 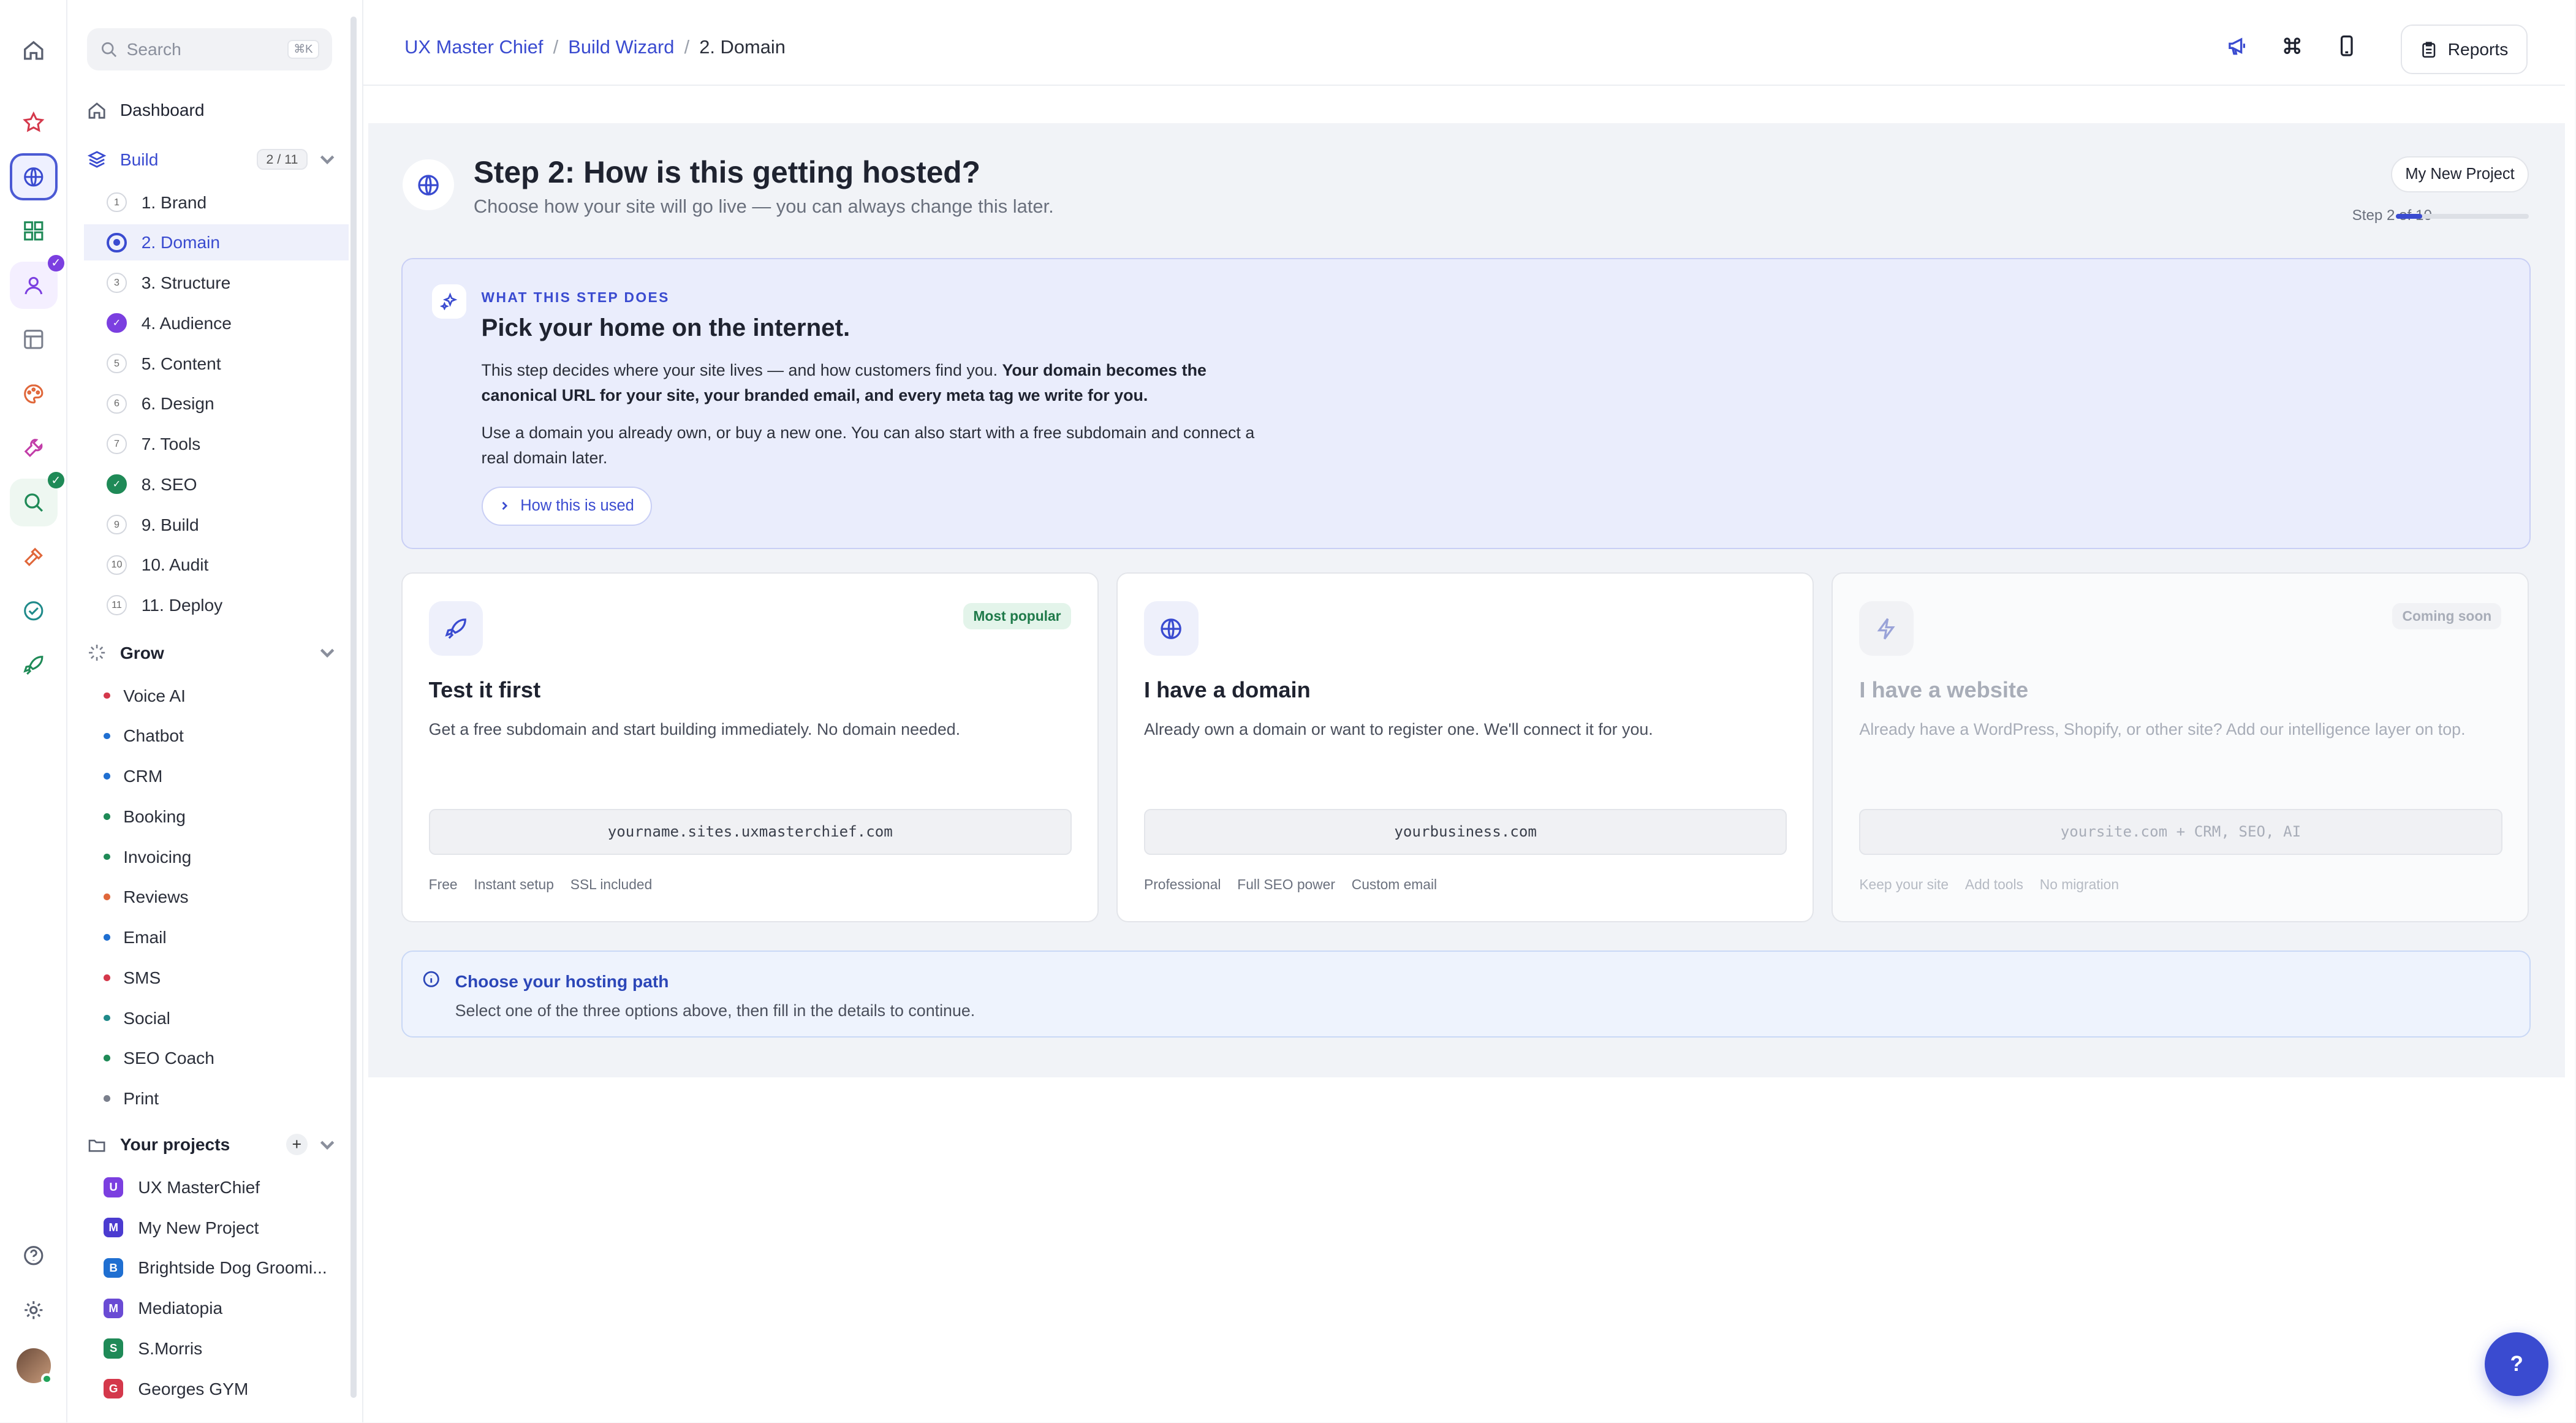 I want to click on how-this-is-used-button: How this is used, so click(x=566, y=506).